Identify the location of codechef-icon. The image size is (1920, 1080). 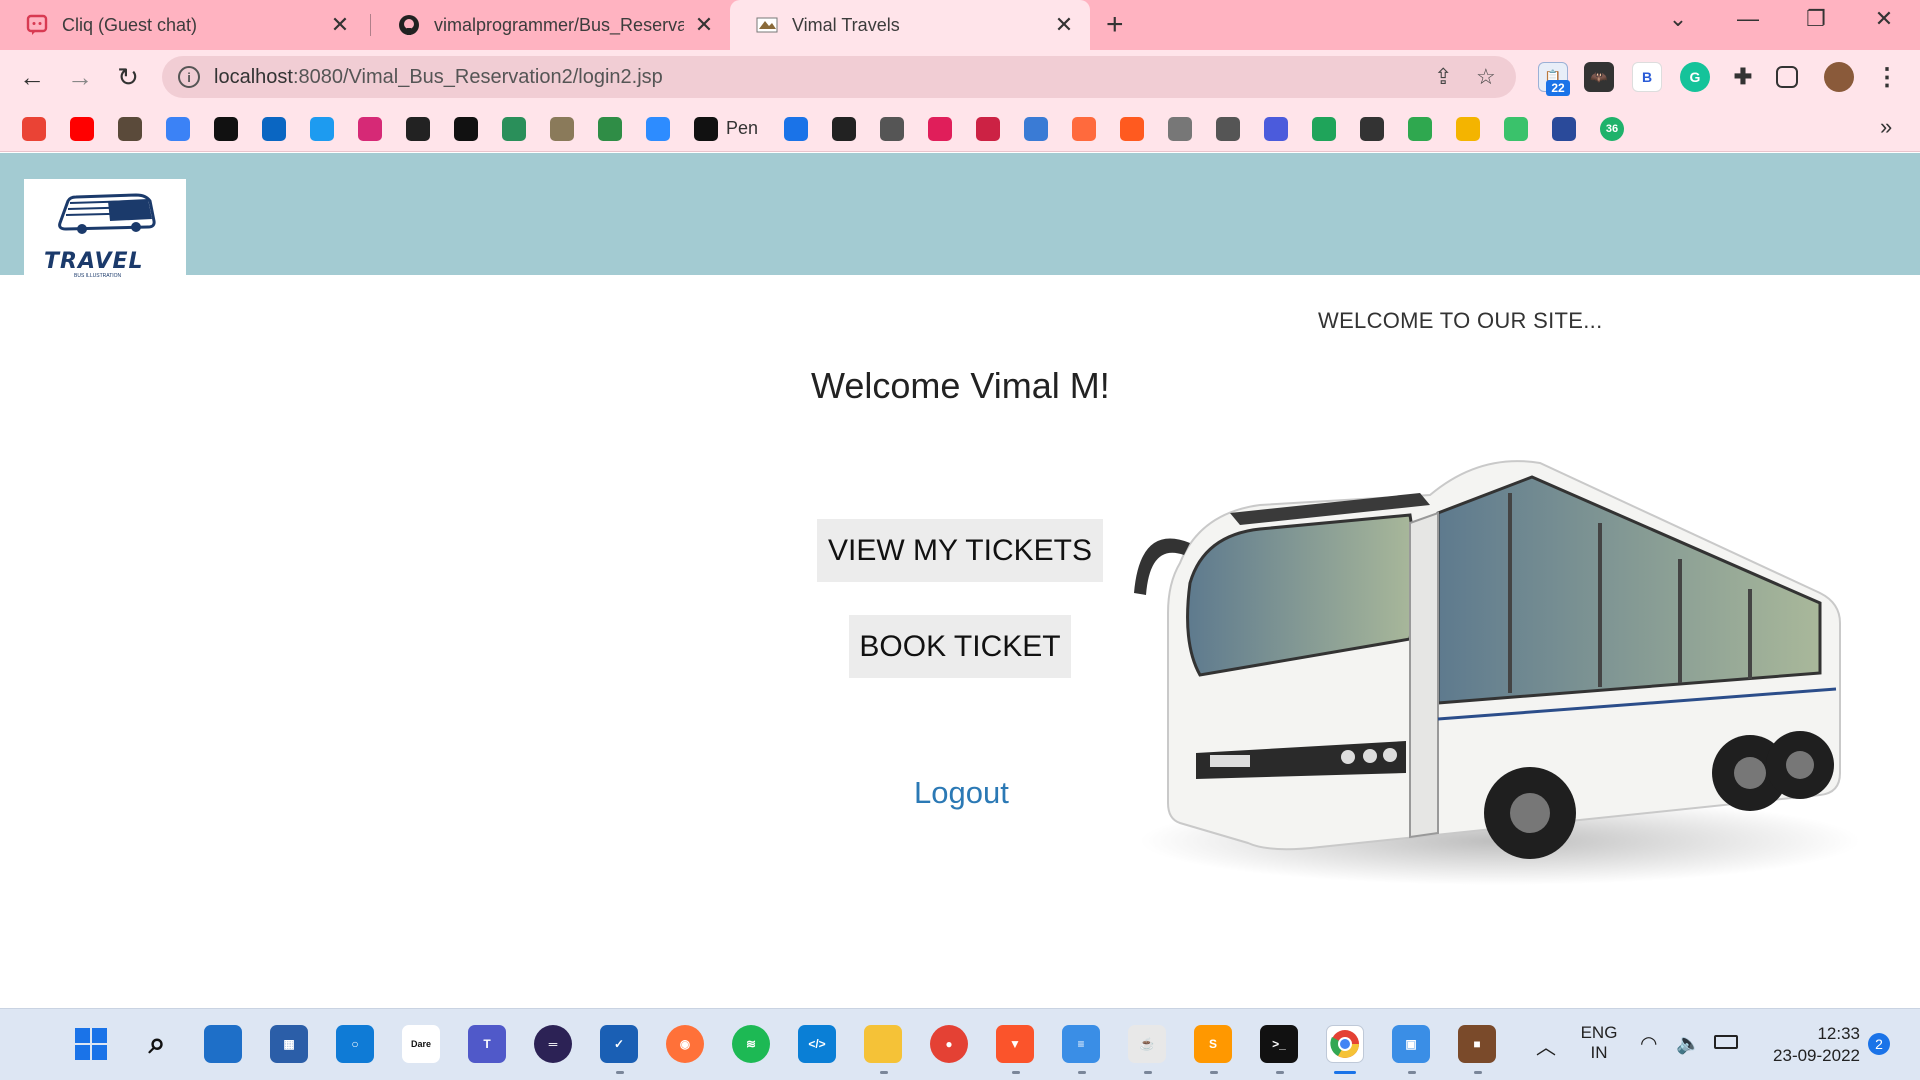
(466, 129).